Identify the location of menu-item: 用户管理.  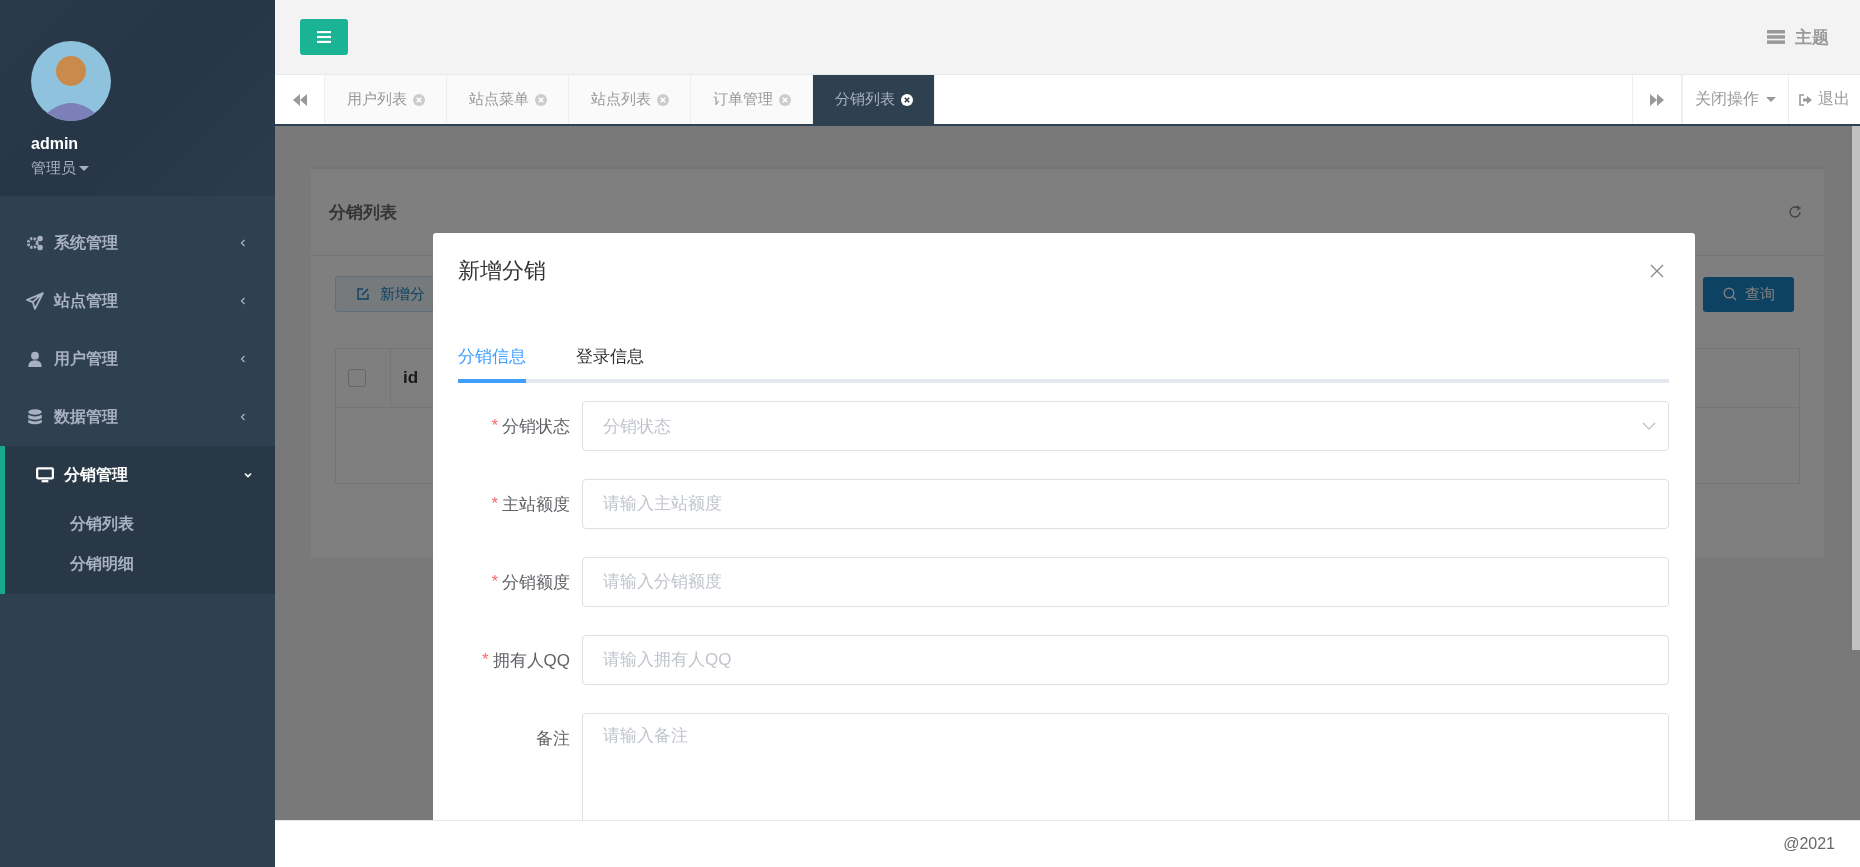
(135, 359).